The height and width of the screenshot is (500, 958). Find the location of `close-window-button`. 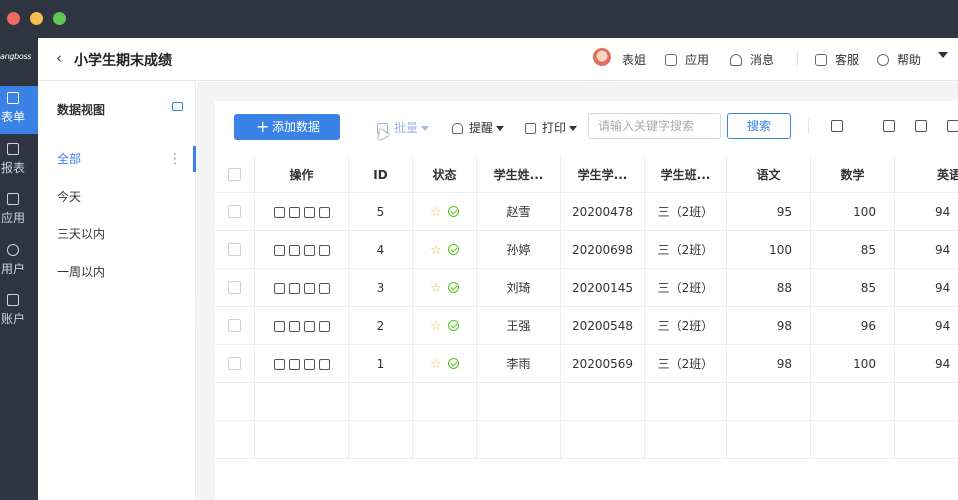

close-window-button is located at coordinates (13, 18).